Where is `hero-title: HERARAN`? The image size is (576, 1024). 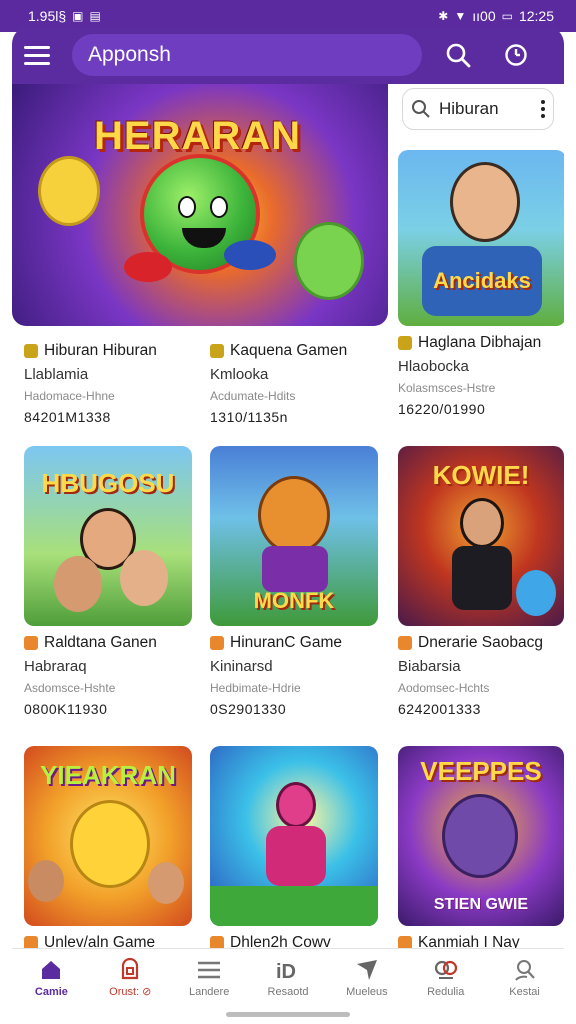
hero-title: HERARAN is located at coordinates (197, 136).